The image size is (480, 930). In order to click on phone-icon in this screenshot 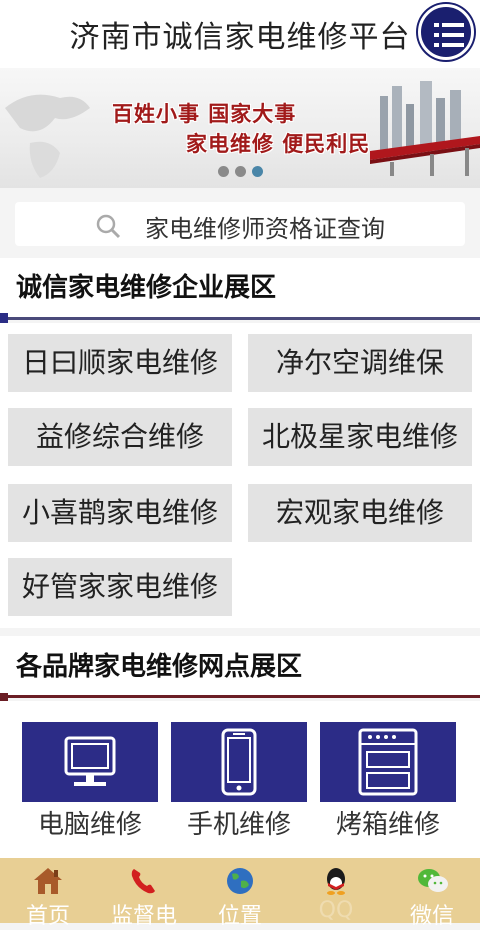, I will do `click(239, 762)`.